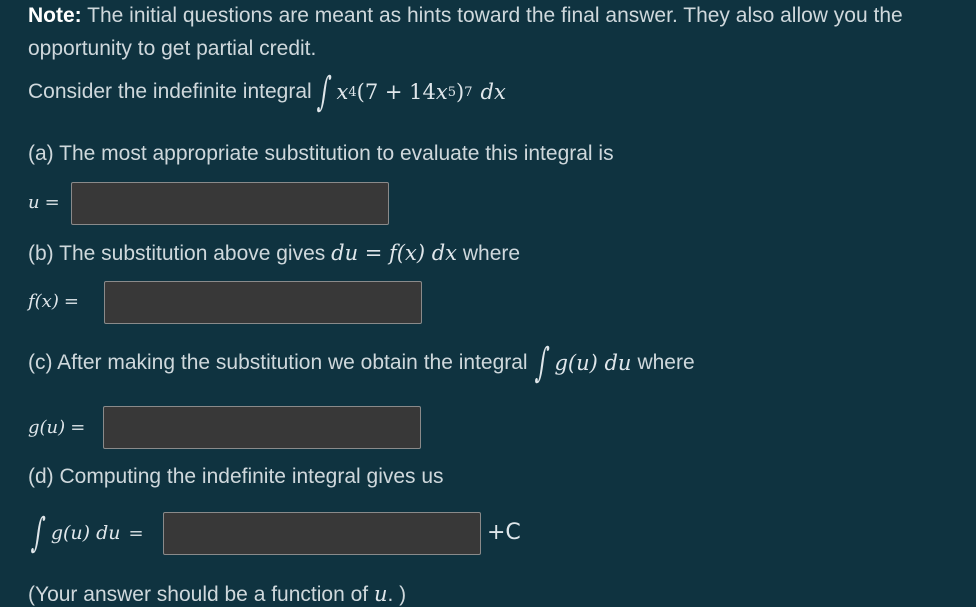 The height and width of the screenshot is (607, 976). Describe the element at coordinates (170, 91) in the screenshot. I see `intro-text: Consider the indefinite integral` at that location.